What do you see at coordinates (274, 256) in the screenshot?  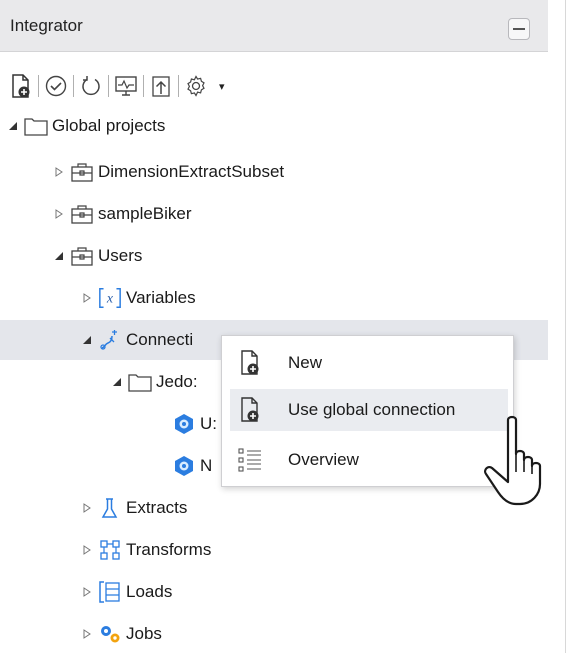 I see `tree-node-users: Users` at bounding box center [274, 256].